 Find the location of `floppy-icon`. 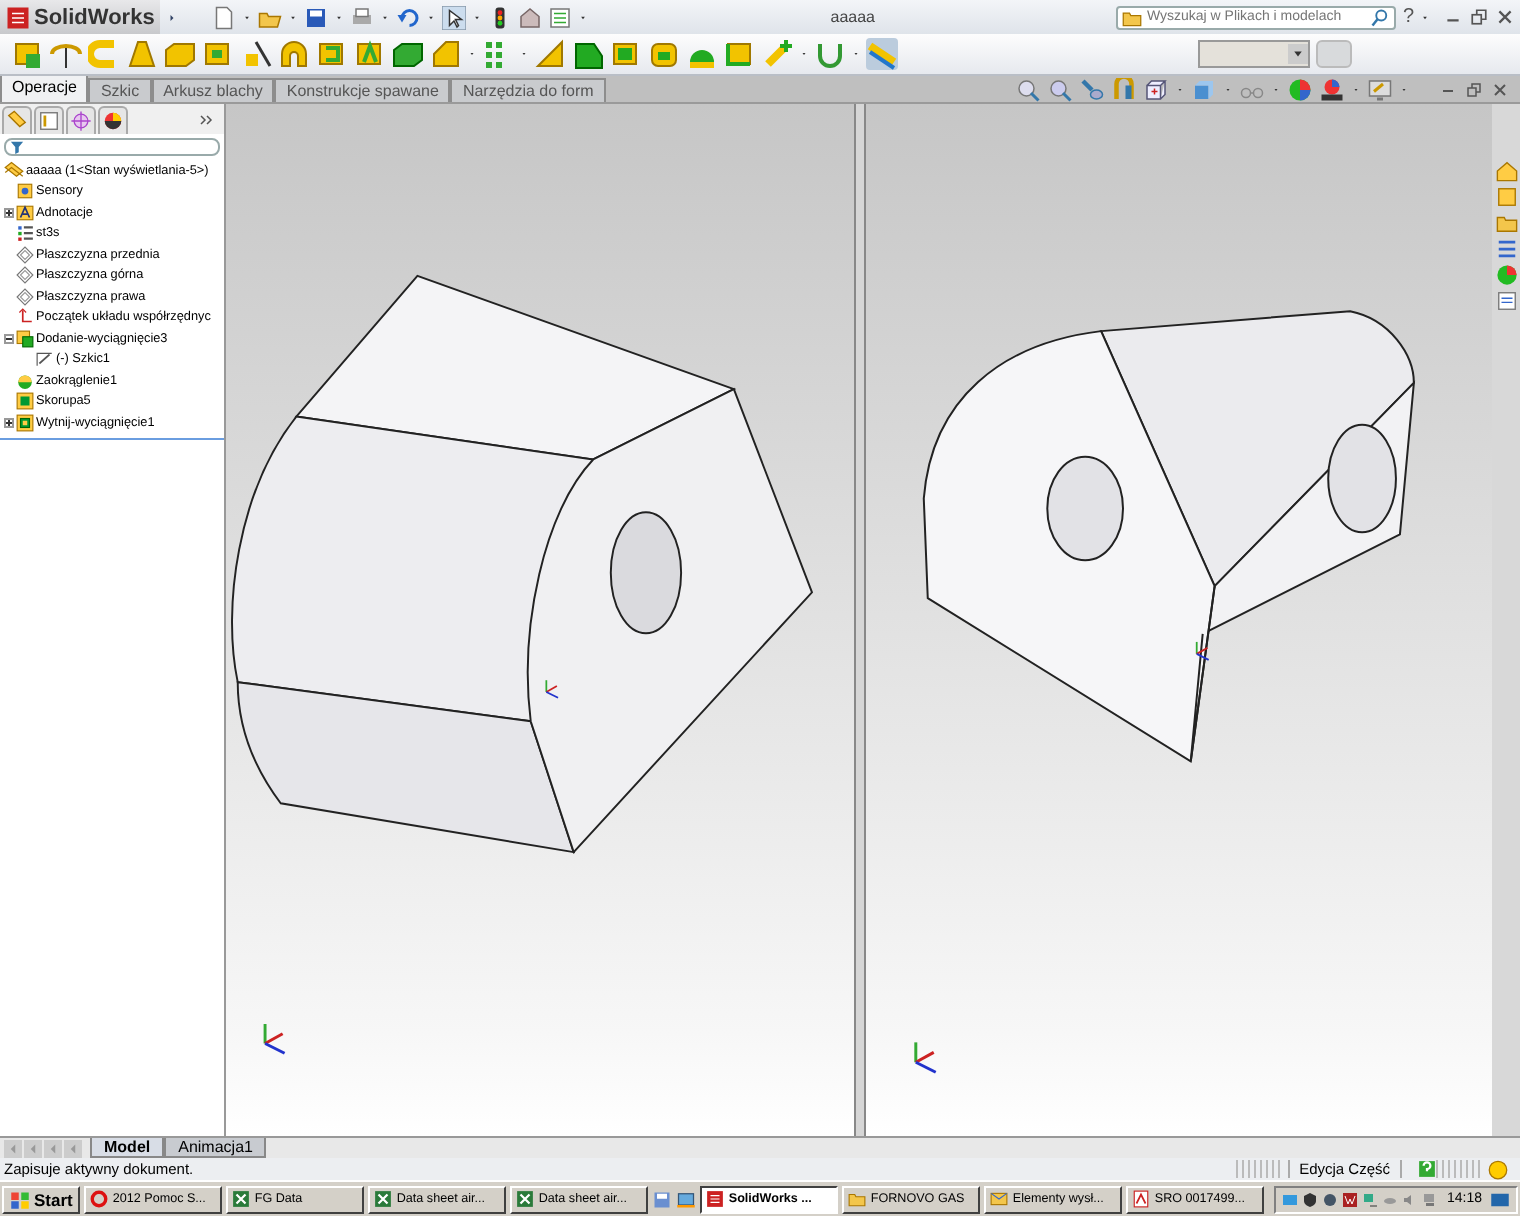

floppy-icon is located at coordinates (662, 1199).